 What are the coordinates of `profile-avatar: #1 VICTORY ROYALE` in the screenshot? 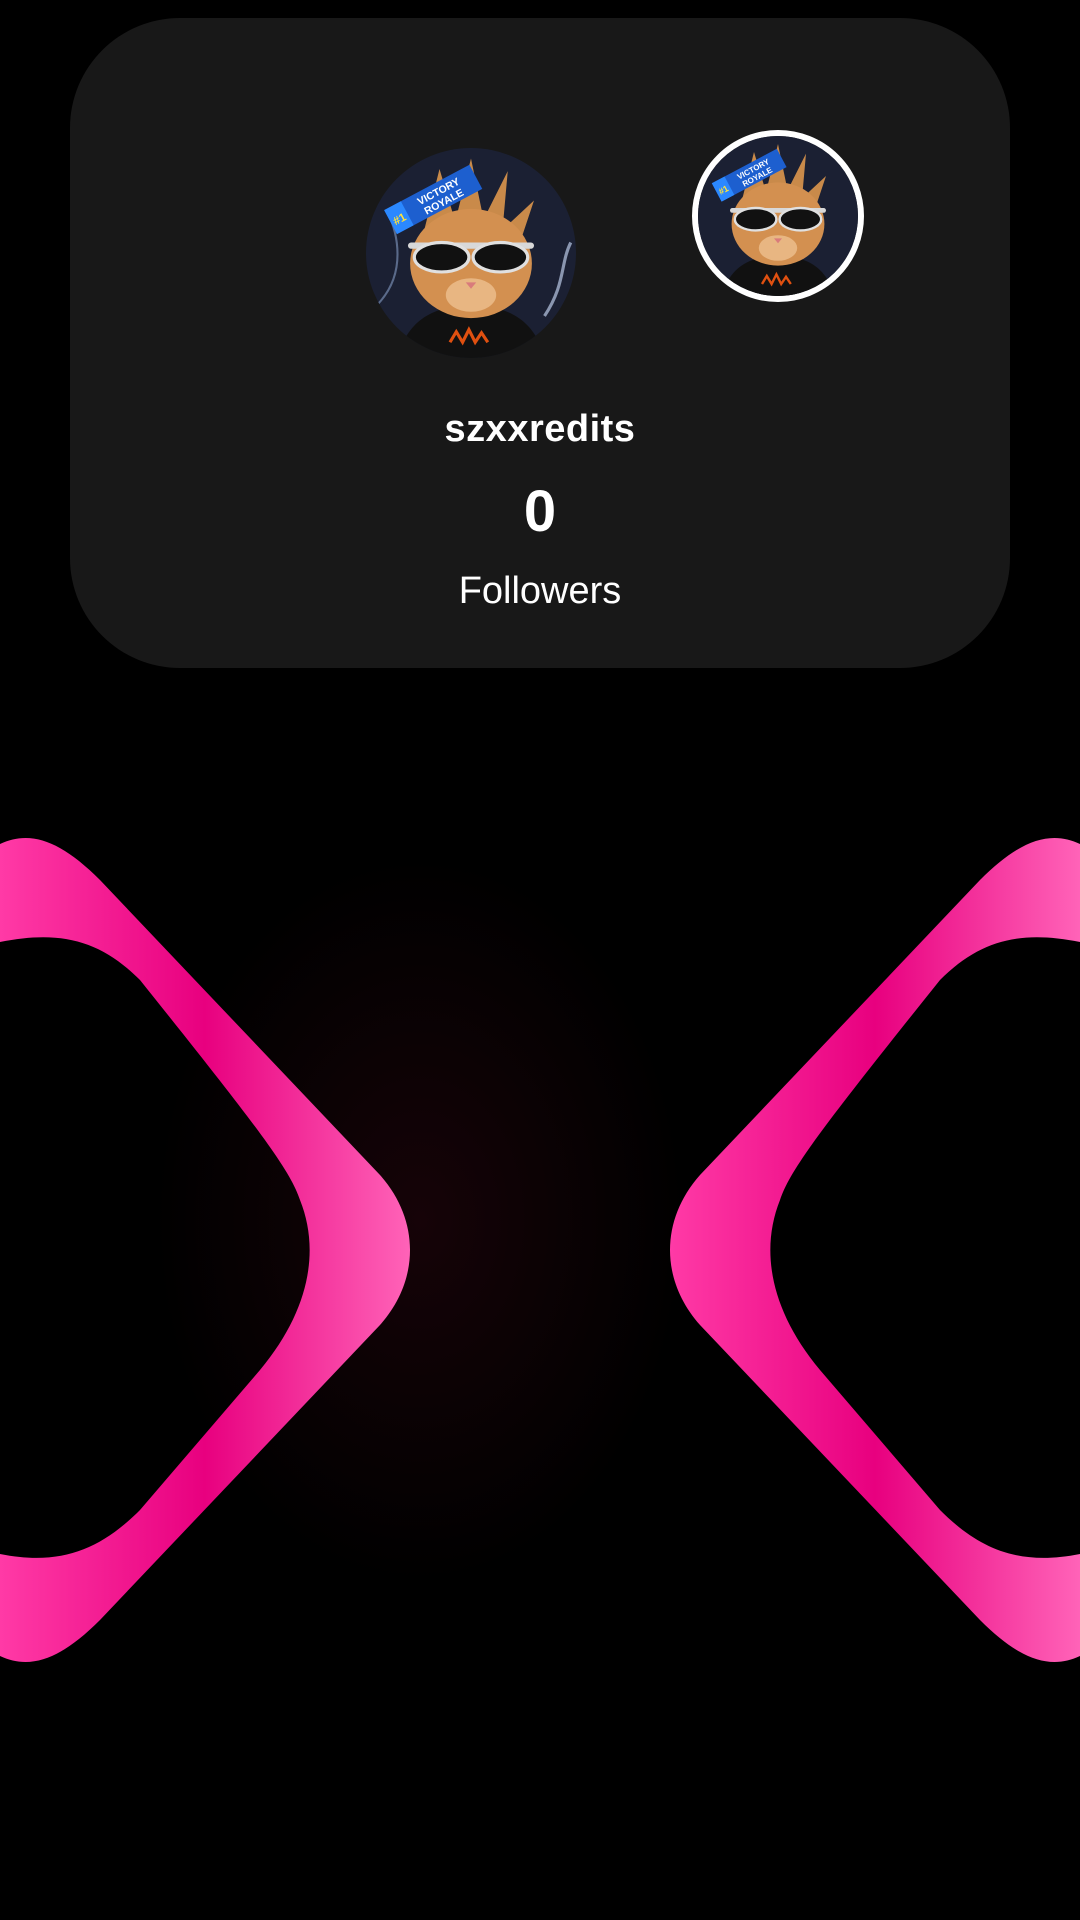 It's located at (471, 253).